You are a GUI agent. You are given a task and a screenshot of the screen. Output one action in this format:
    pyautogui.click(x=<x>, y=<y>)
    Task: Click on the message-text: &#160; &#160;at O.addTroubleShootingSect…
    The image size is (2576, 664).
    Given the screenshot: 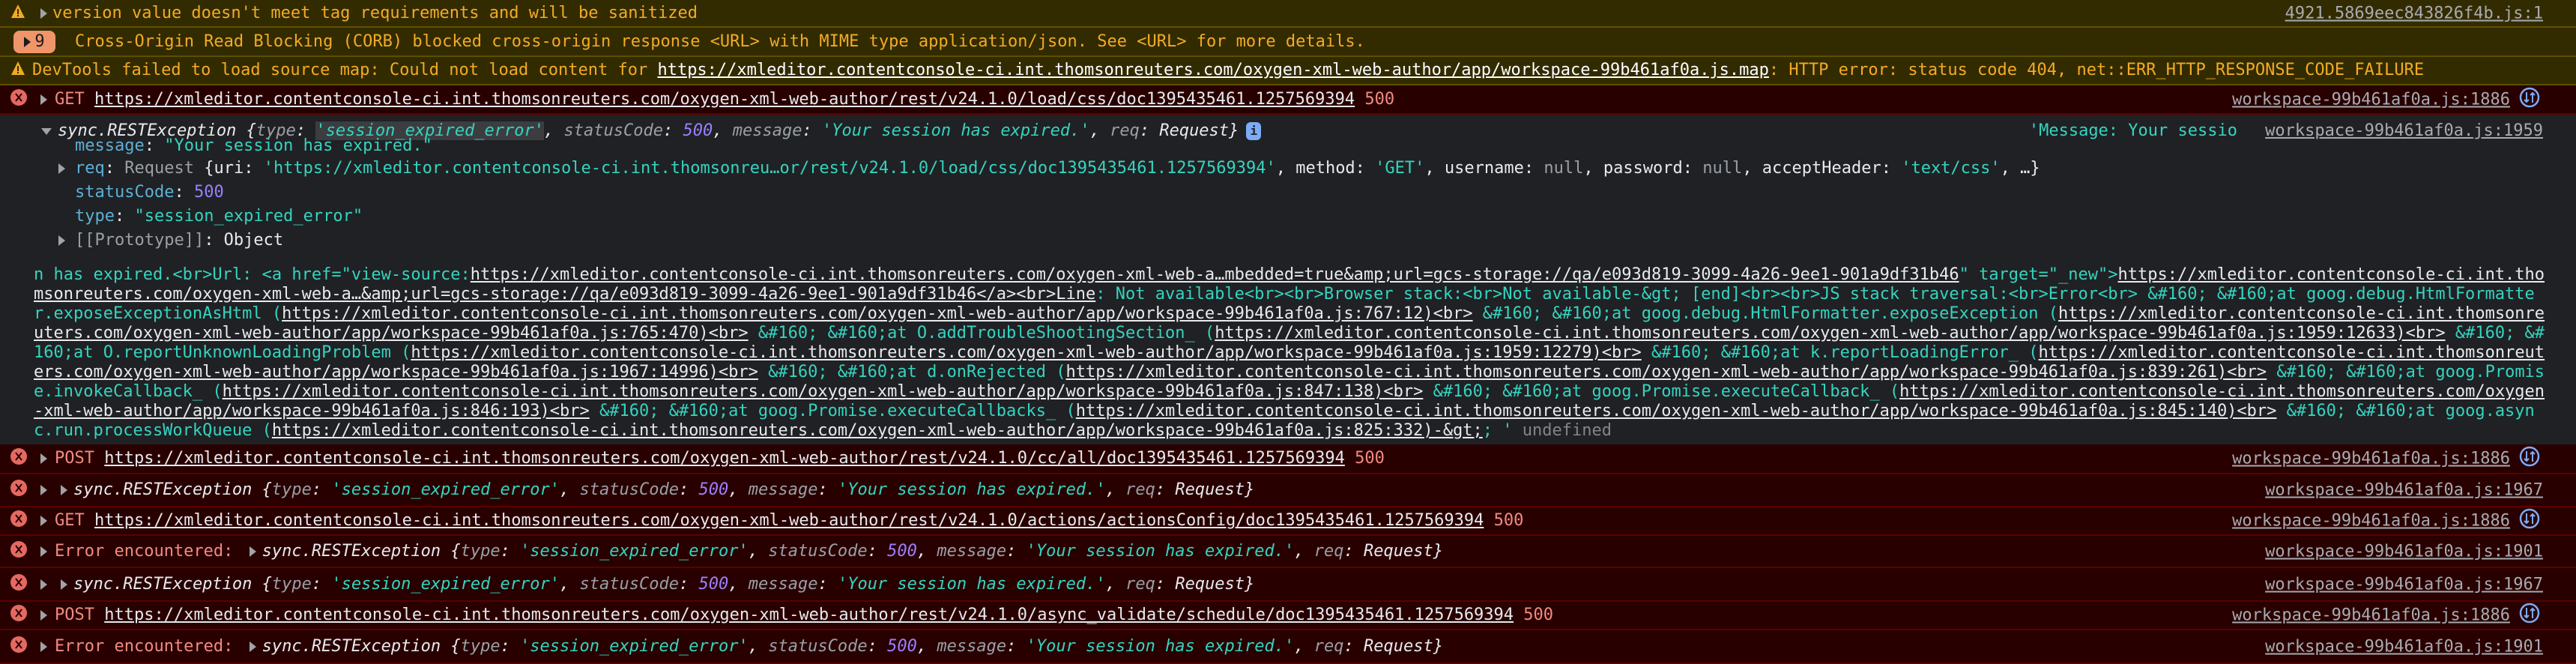 What is the action you would take?
    pyautogui.click(x=981, y=333)
    